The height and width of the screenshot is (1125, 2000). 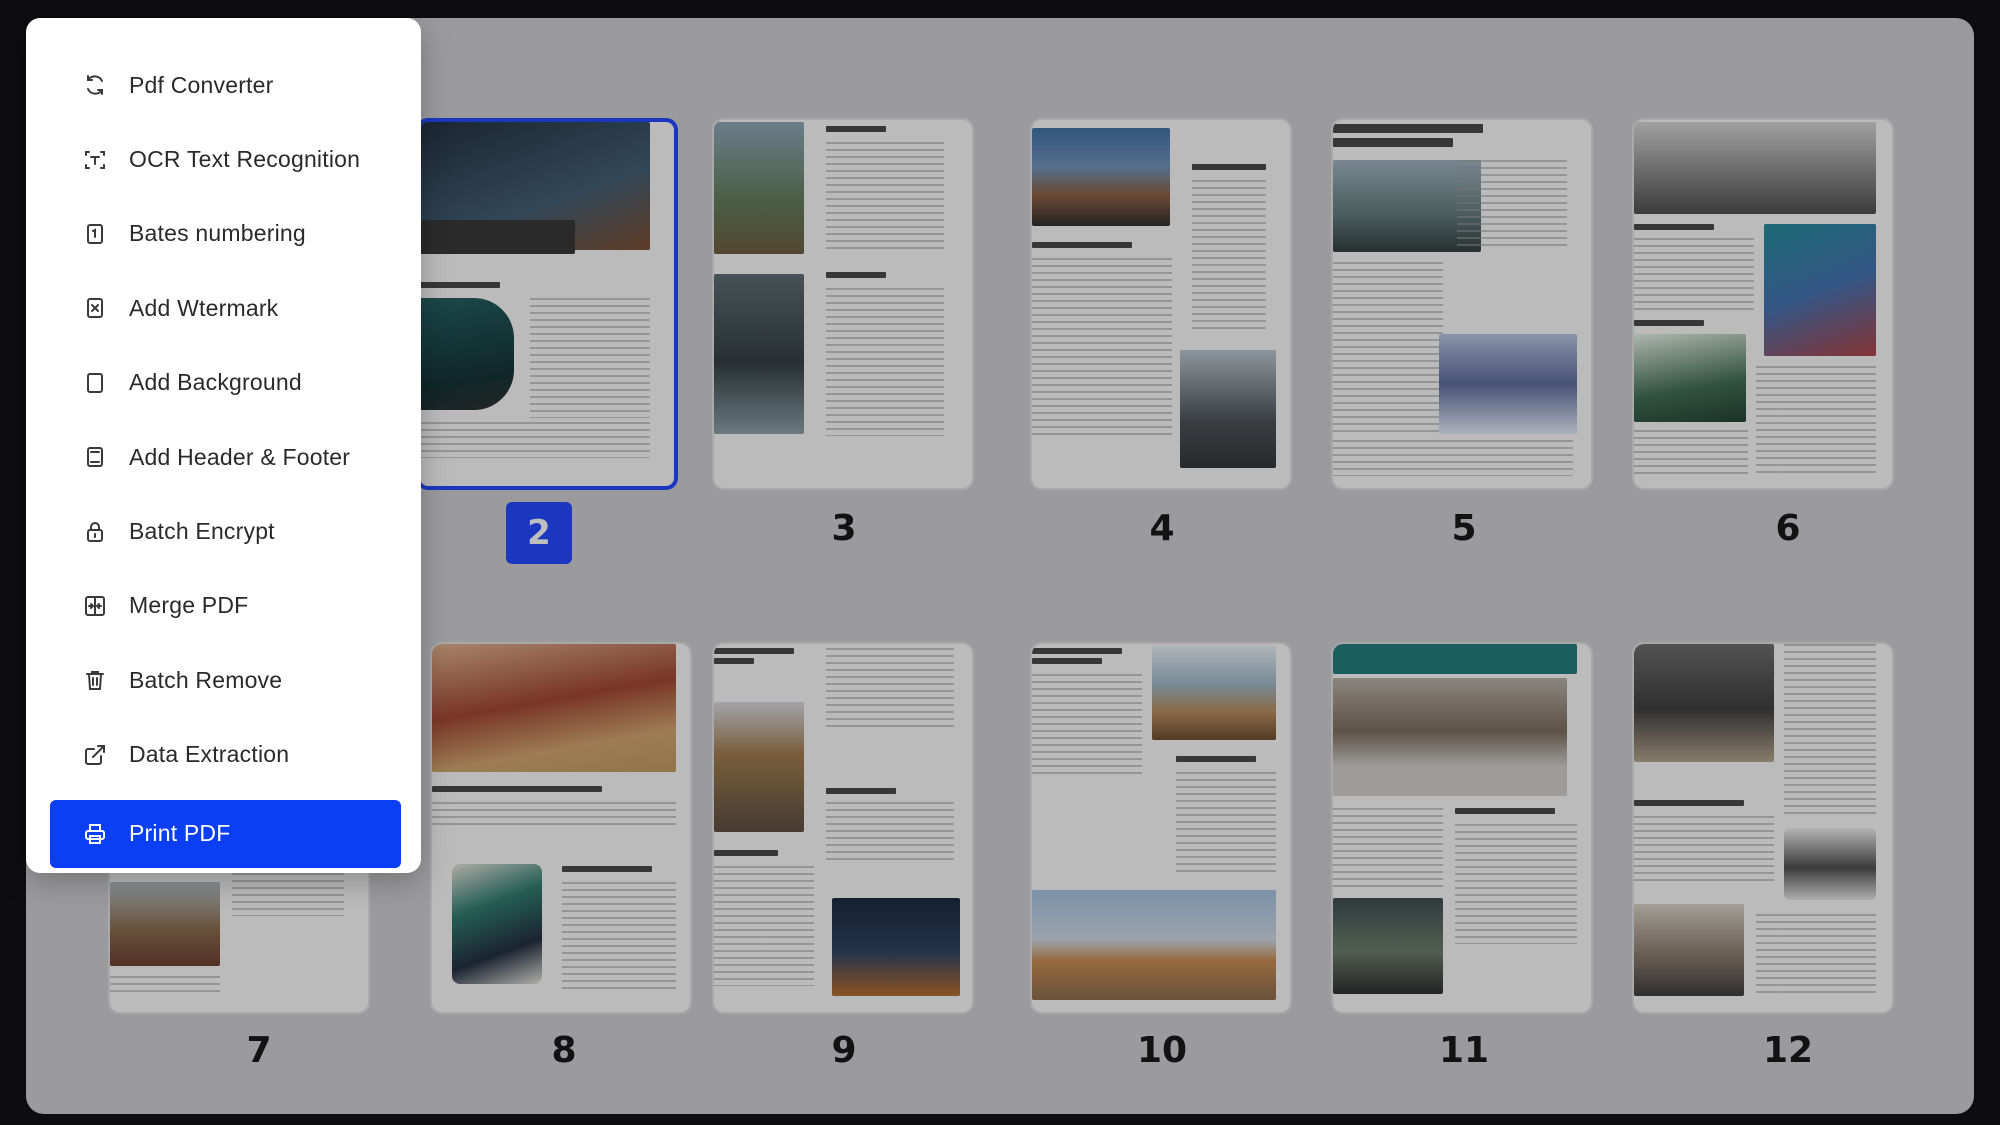 I want to click on menu-item-data-extraction: Data Extraction, so click(x=223, y=755).